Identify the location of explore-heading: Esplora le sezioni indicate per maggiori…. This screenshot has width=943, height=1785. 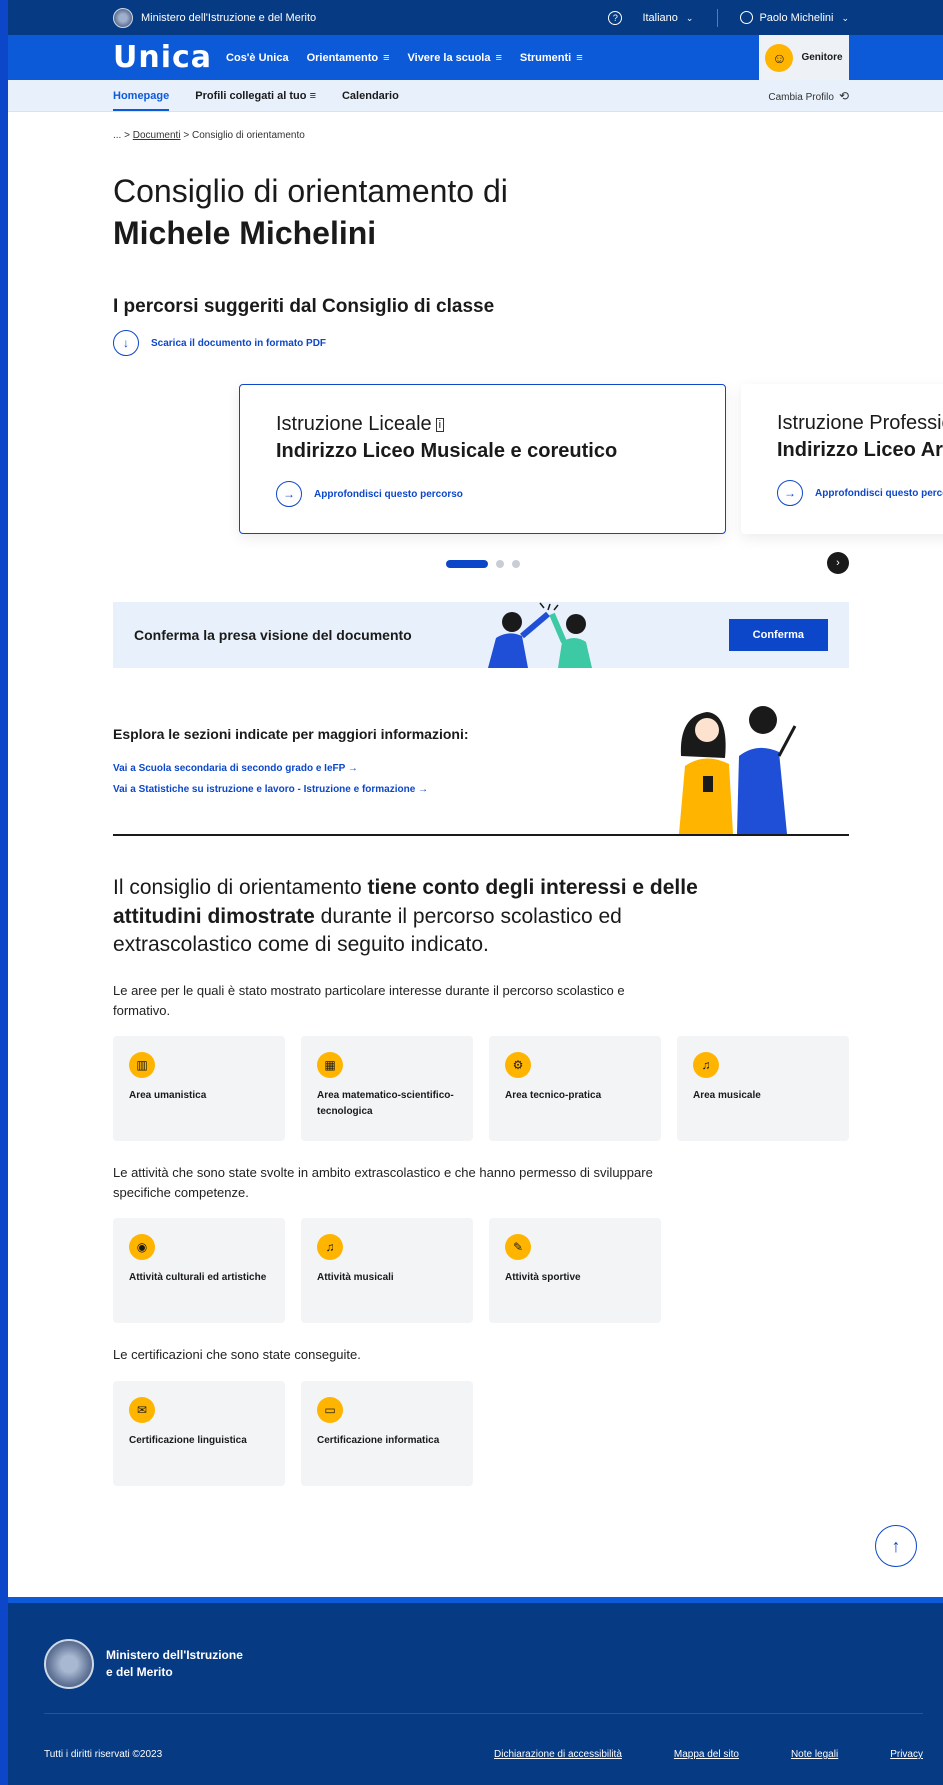
(291, 734).